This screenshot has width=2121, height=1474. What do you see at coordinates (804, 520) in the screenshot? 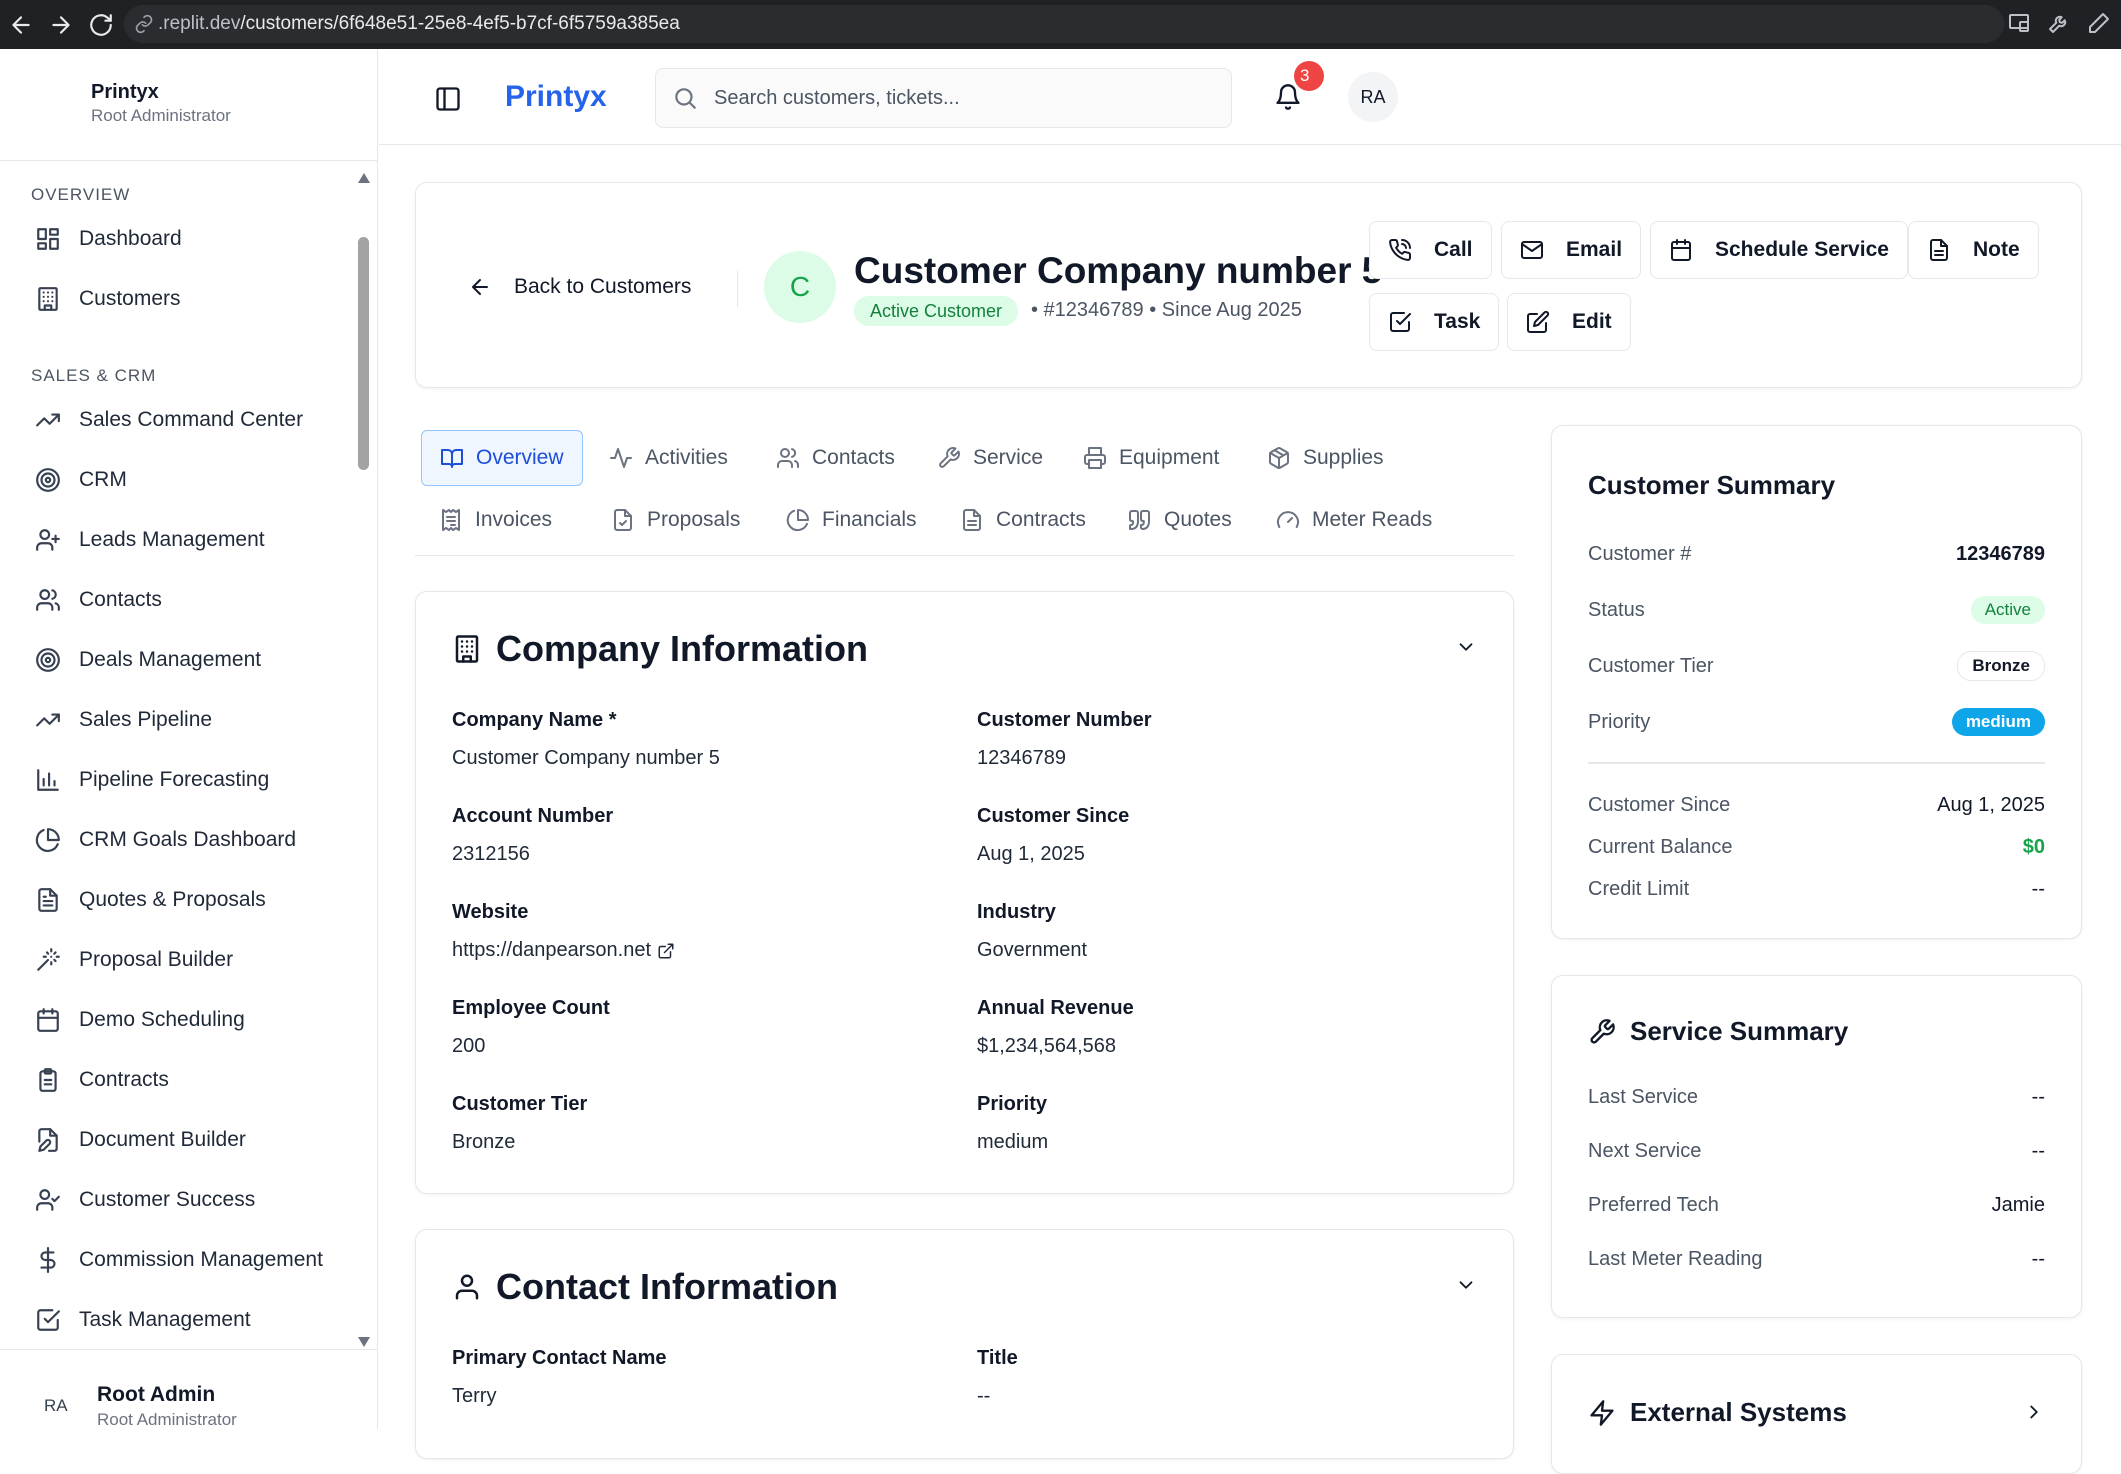
I see `pie-chart-icon` at bounding box center [804, 520].